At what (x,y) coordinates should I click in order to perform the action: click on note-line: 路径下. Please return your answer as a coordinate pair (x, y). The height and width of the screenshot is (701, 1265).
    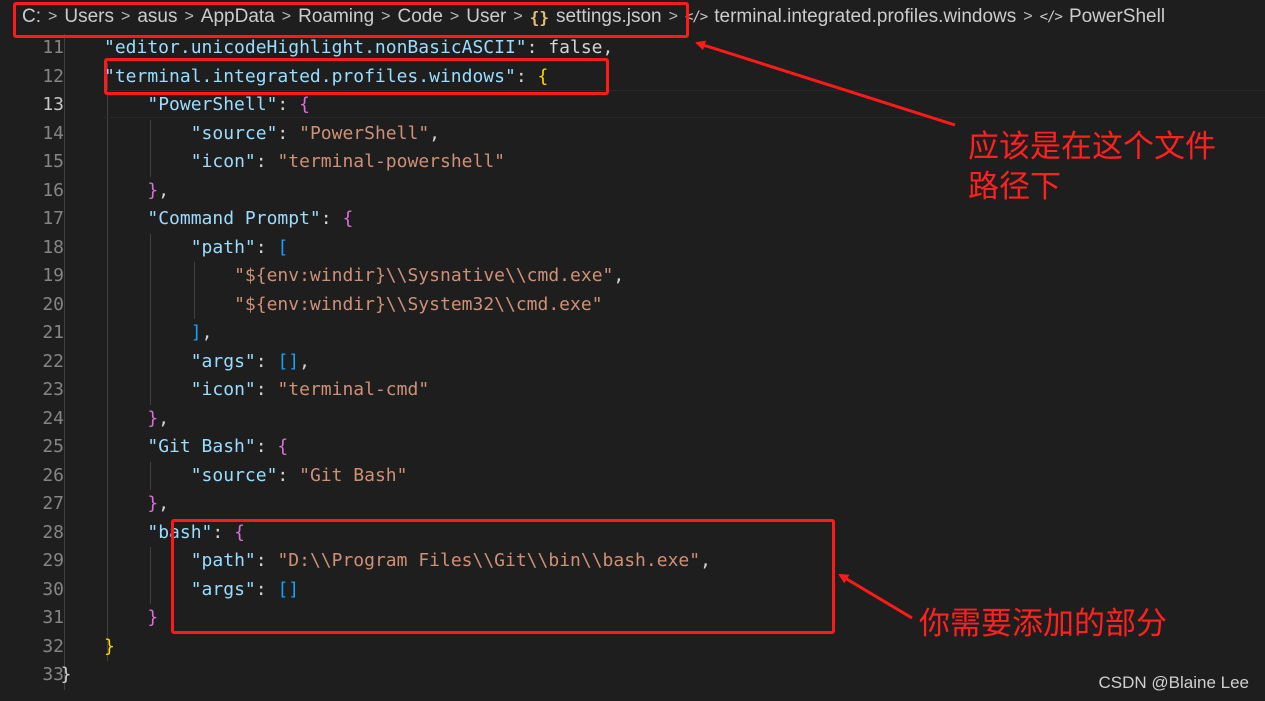
    Looking at the image, I should click on (1014, 187).